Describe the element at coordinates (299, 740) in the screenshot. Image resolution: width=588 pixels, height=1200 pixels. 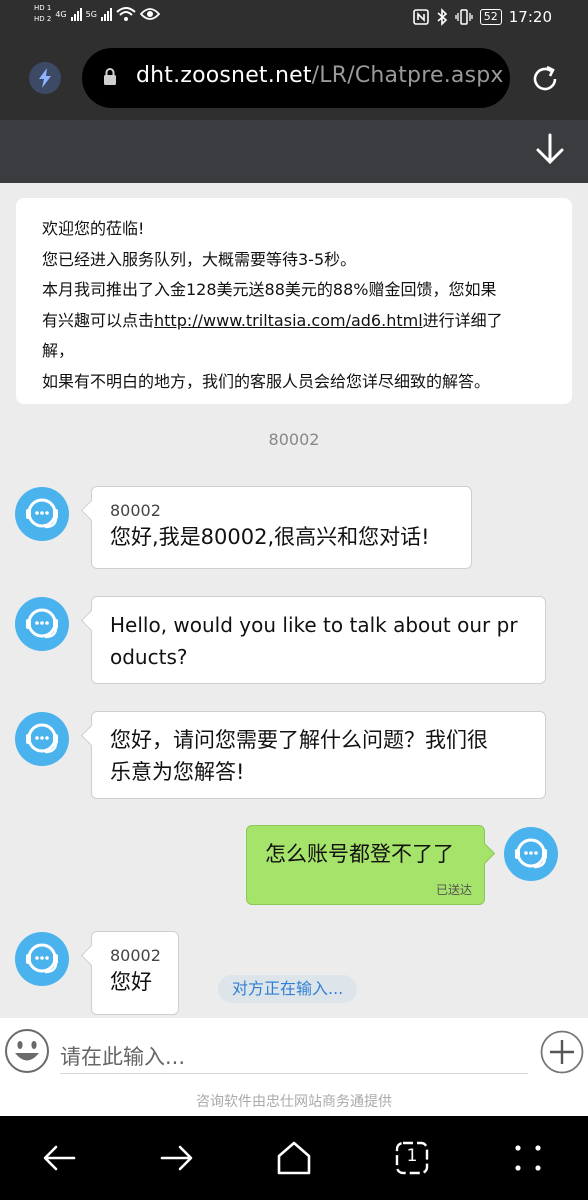
I see `message-text: 您好，请问您需要了解什么问题？我们很` at that location.